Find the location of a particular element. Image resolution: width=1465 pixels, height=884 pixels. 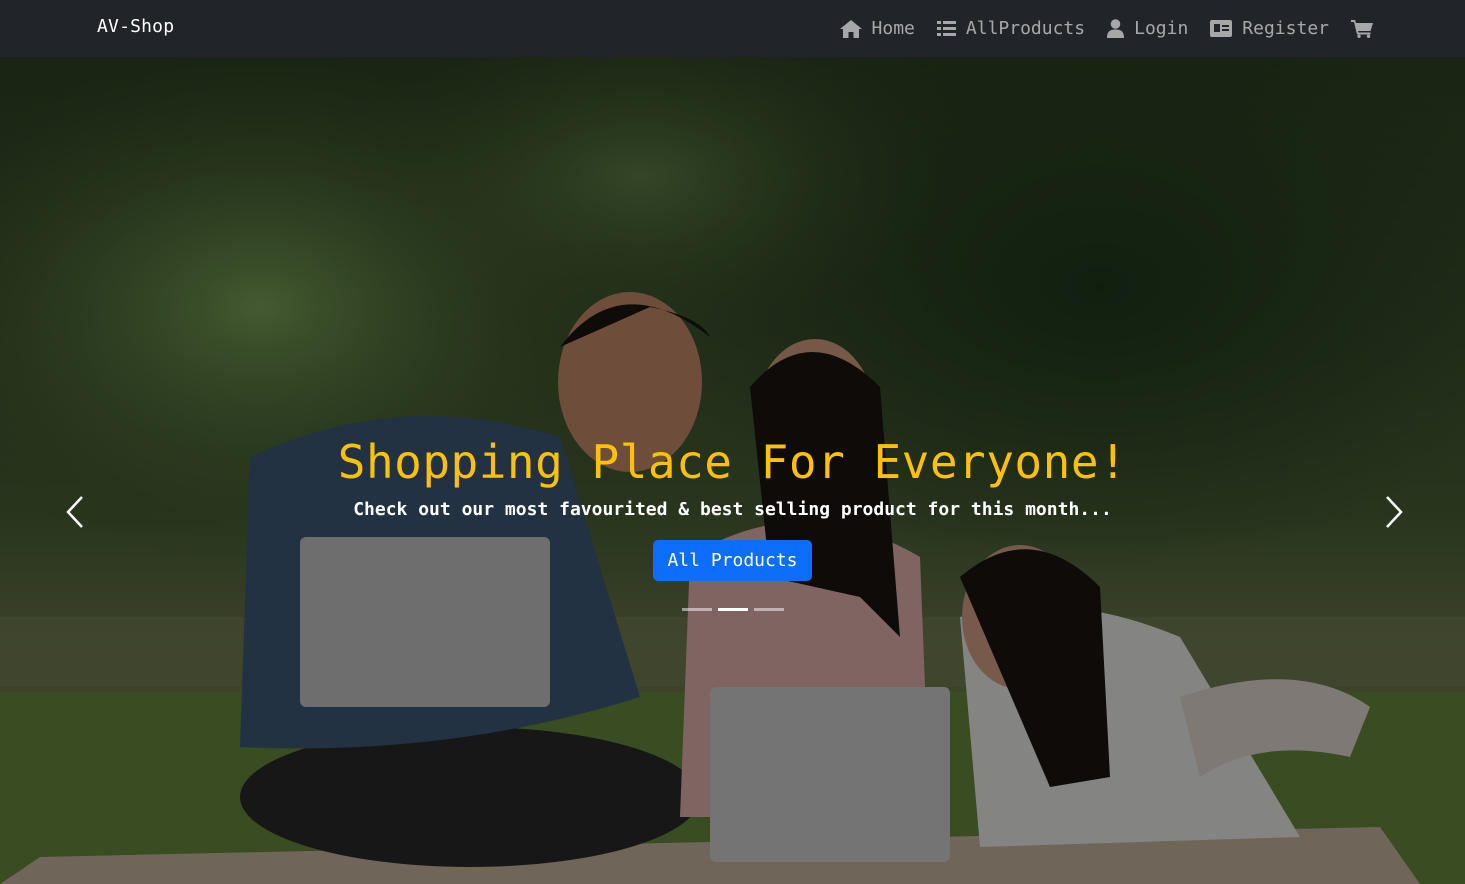

carousel-prev-button is located at coordinates (75, 512).